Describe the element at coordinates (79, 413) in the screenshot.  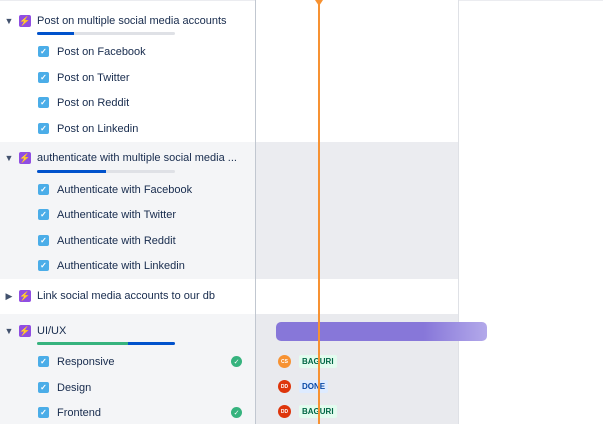
I see `task-title: Frontend` at that location.